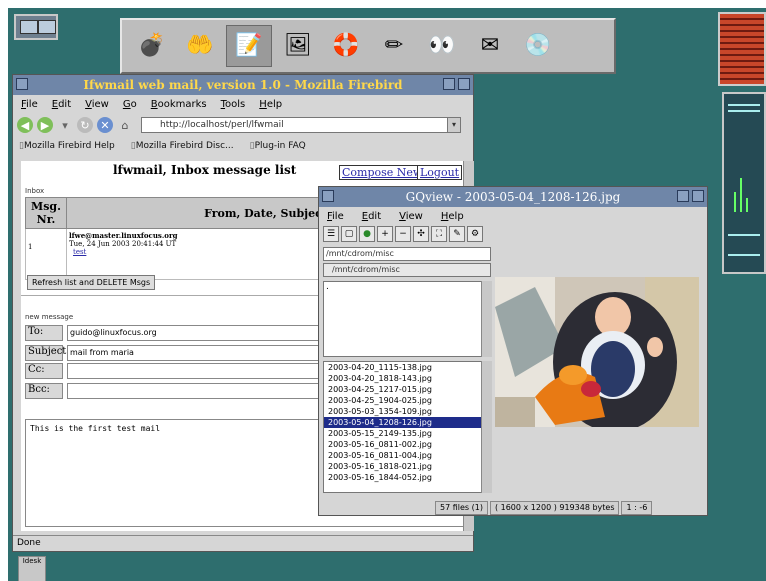 The image size is (766, 581). Describe the element at coordinates (249, 46) in the screenshot. I see `text-editor-icon: 📝` at that location.